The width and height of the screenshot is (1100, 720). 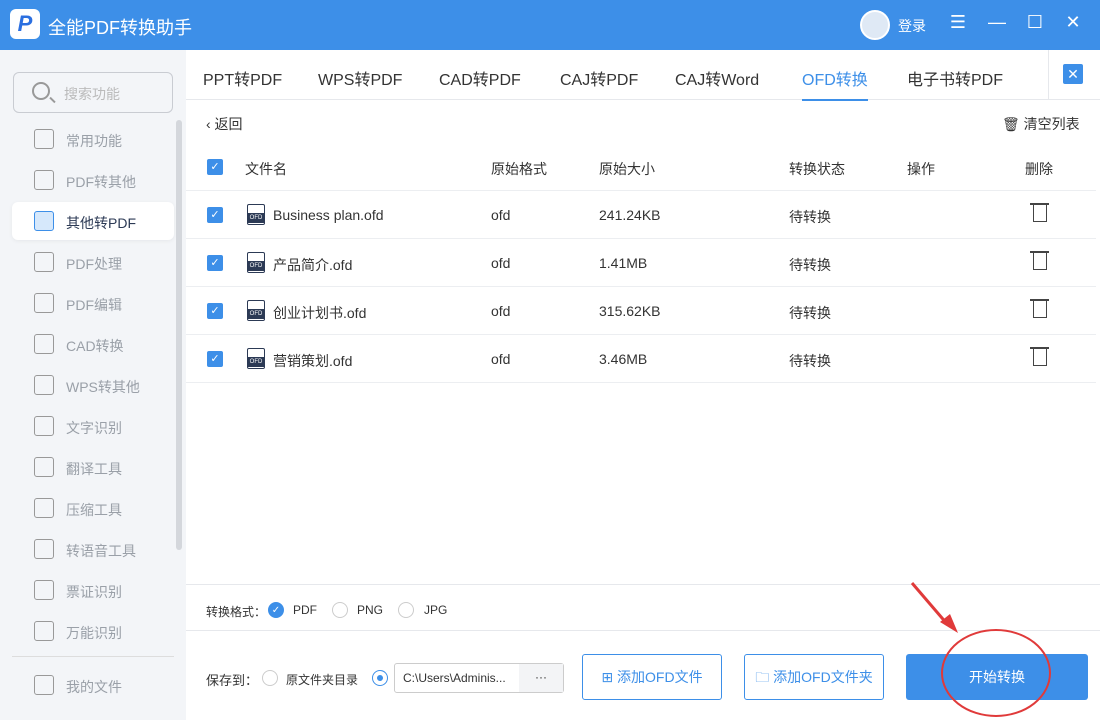 I want to click on save-custom-radio, so click(x=380, y=678).